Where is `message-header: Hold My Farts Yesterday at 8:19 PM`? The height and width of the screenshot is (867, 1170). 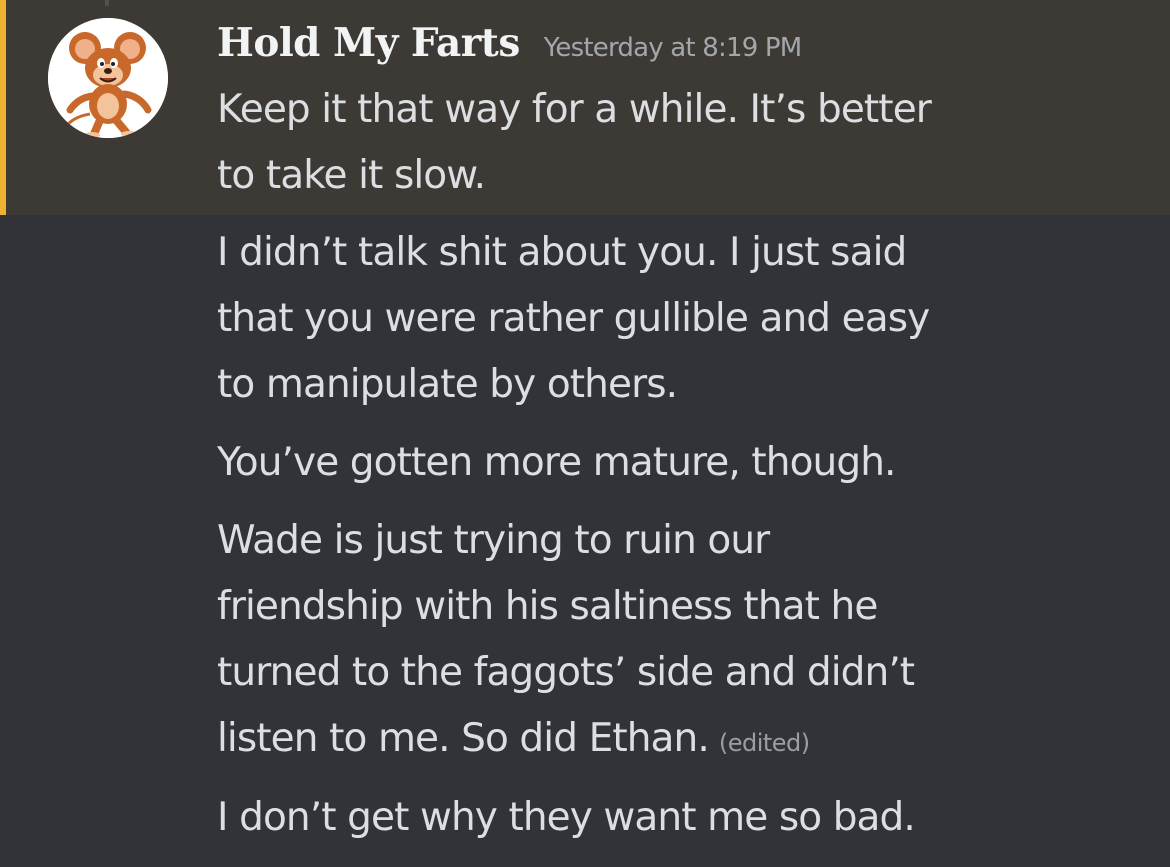
message-header: Hold My Farts Yesterday at 8:19 PM is located at coordinates (509, 46).